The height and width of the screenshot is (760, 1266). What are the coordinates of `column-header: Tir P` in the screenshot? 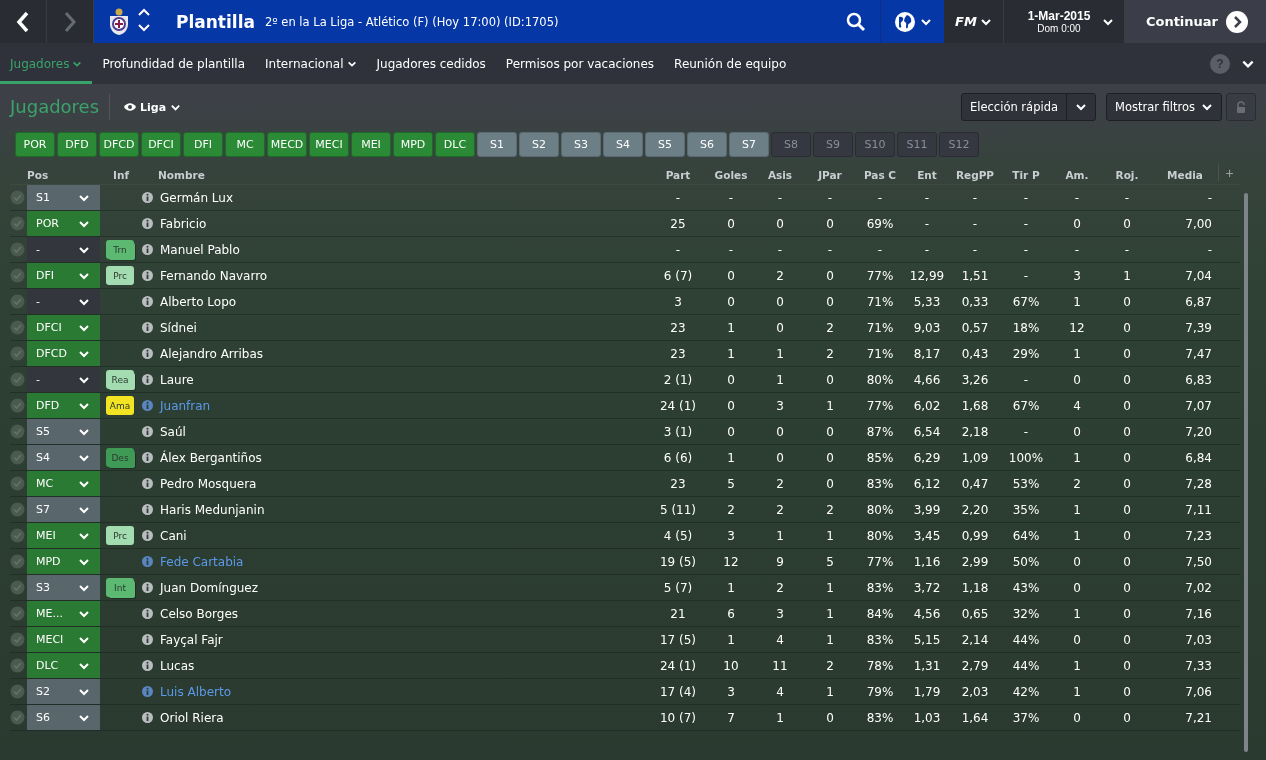 It's located at (1026, 175).